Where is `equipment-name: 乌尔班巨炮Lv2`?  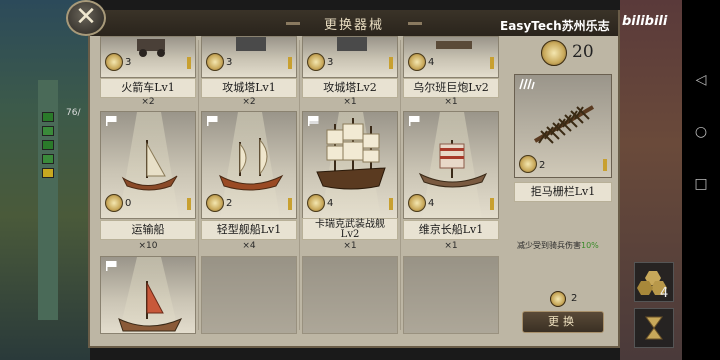
equipment-name: 乌尔班巨炮Lv2 is located at coordinates (451, 88).